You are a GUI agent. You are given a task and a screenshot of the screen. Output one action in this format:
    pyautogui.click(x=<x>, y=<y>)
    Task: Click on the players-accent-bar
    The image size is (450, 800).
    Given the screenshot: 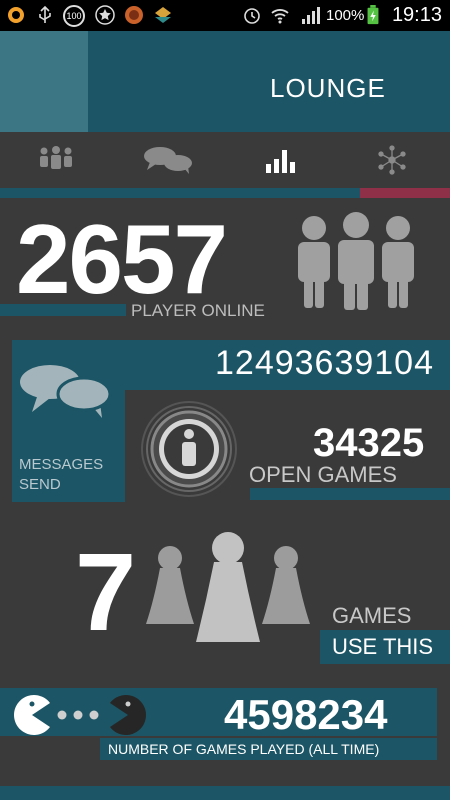 What is the action you would take?
    pyautogui.click(x=63, y=310)
    